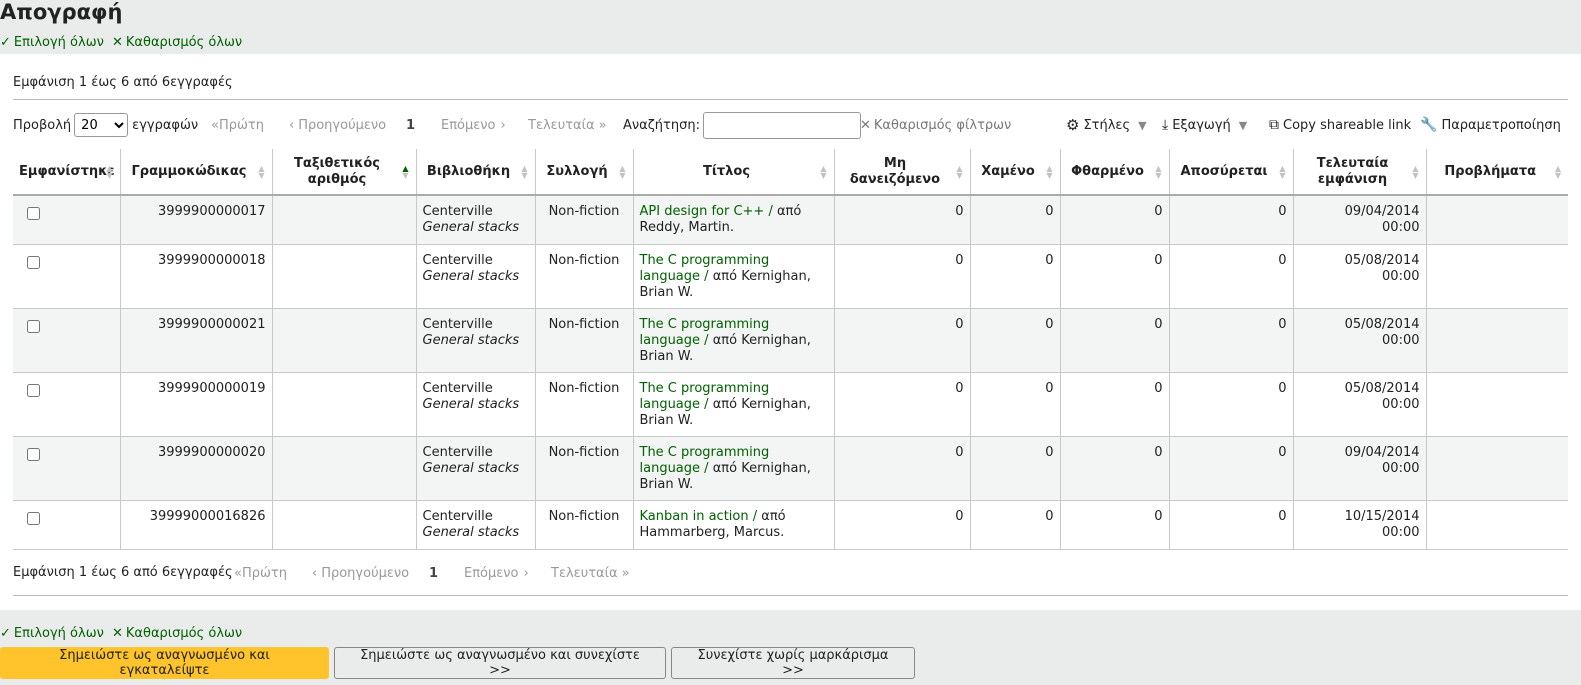  I want to click on pagination-next: Επόμενο ›, so click(473, 125).